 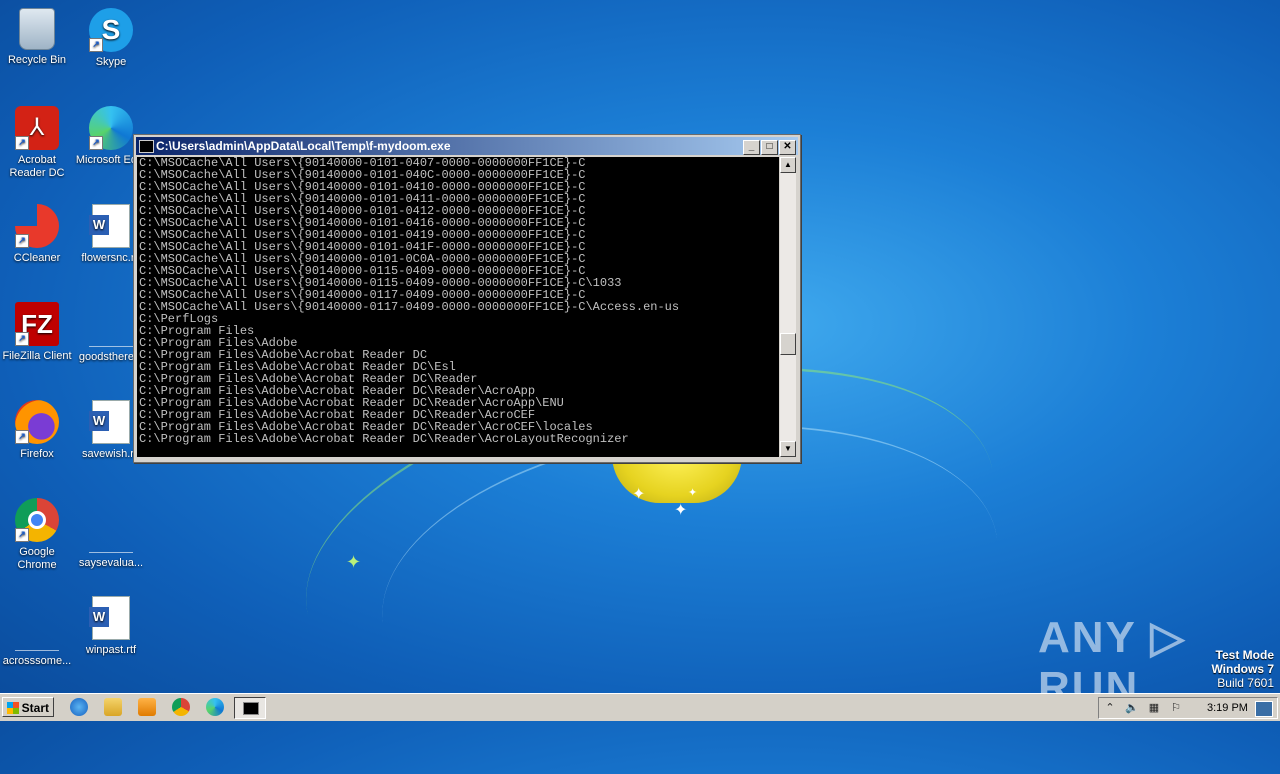 I want to click on desktop-icon-ccleaner: ↗ CCleaner, so click(x=37, y=234).